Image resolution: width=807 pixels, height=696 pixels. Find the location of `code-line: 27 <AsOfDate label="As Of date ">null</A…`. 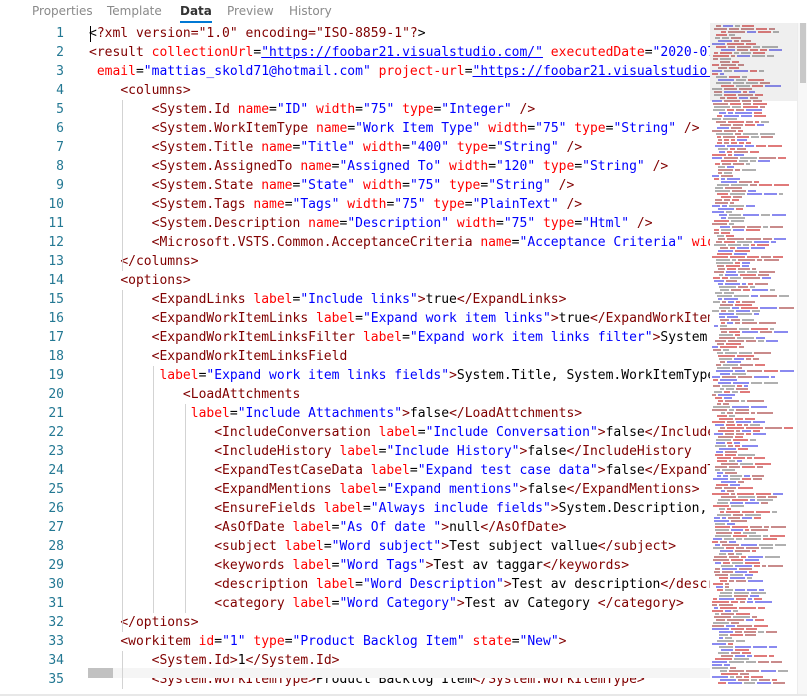

code-line: 27 <AsOfDate label="As Of date ">null</A… is located at coordinates (355, 527).